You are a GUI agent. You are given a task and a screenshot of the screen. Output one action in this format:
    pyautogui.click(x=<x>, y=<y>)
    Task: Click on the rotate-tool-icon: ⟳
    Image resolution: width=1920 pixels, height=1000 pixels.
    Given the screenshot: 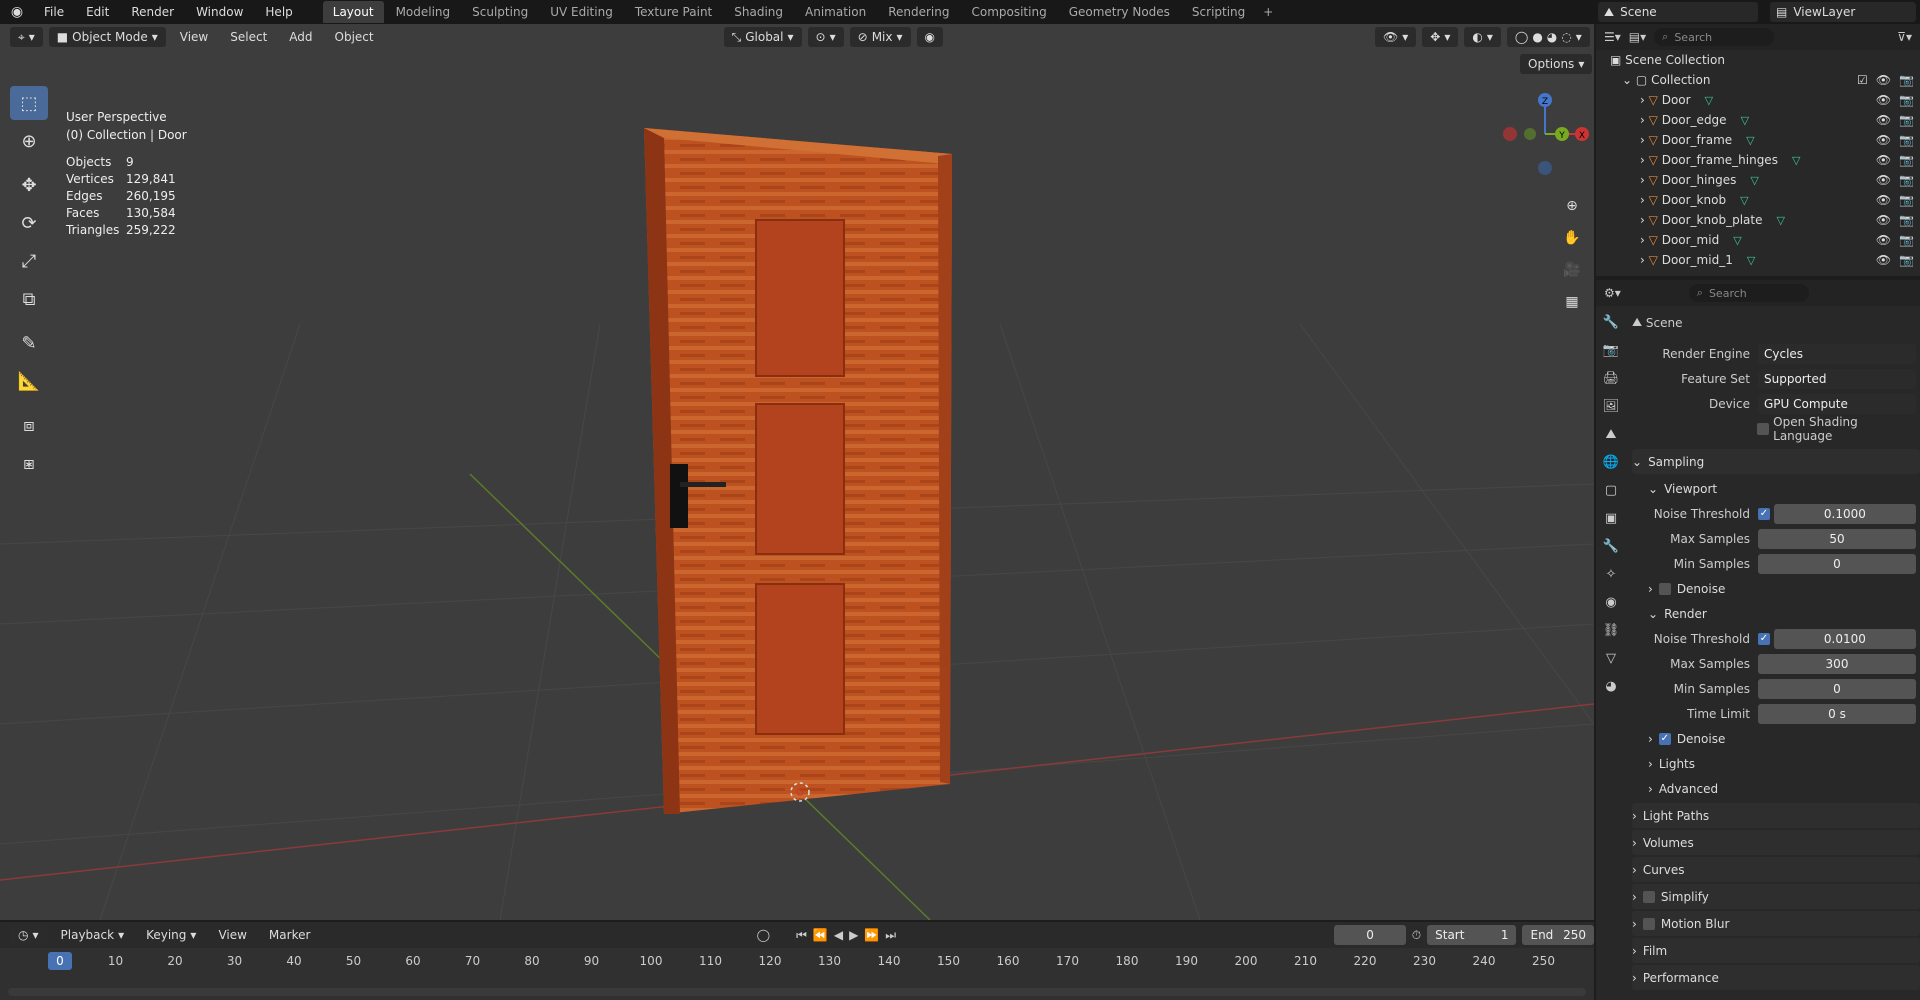 What is the action you would take?
    pyautogui.click(x=29, y=223)
    